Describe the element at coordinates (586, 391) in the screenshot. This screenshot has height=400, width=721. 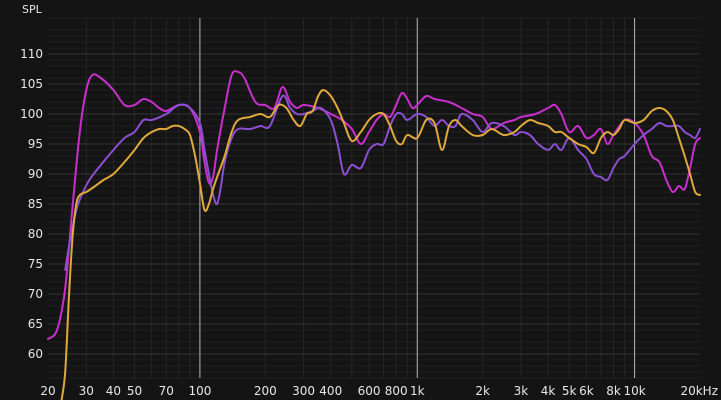
I see `x-tick-label: 6k` at that location.